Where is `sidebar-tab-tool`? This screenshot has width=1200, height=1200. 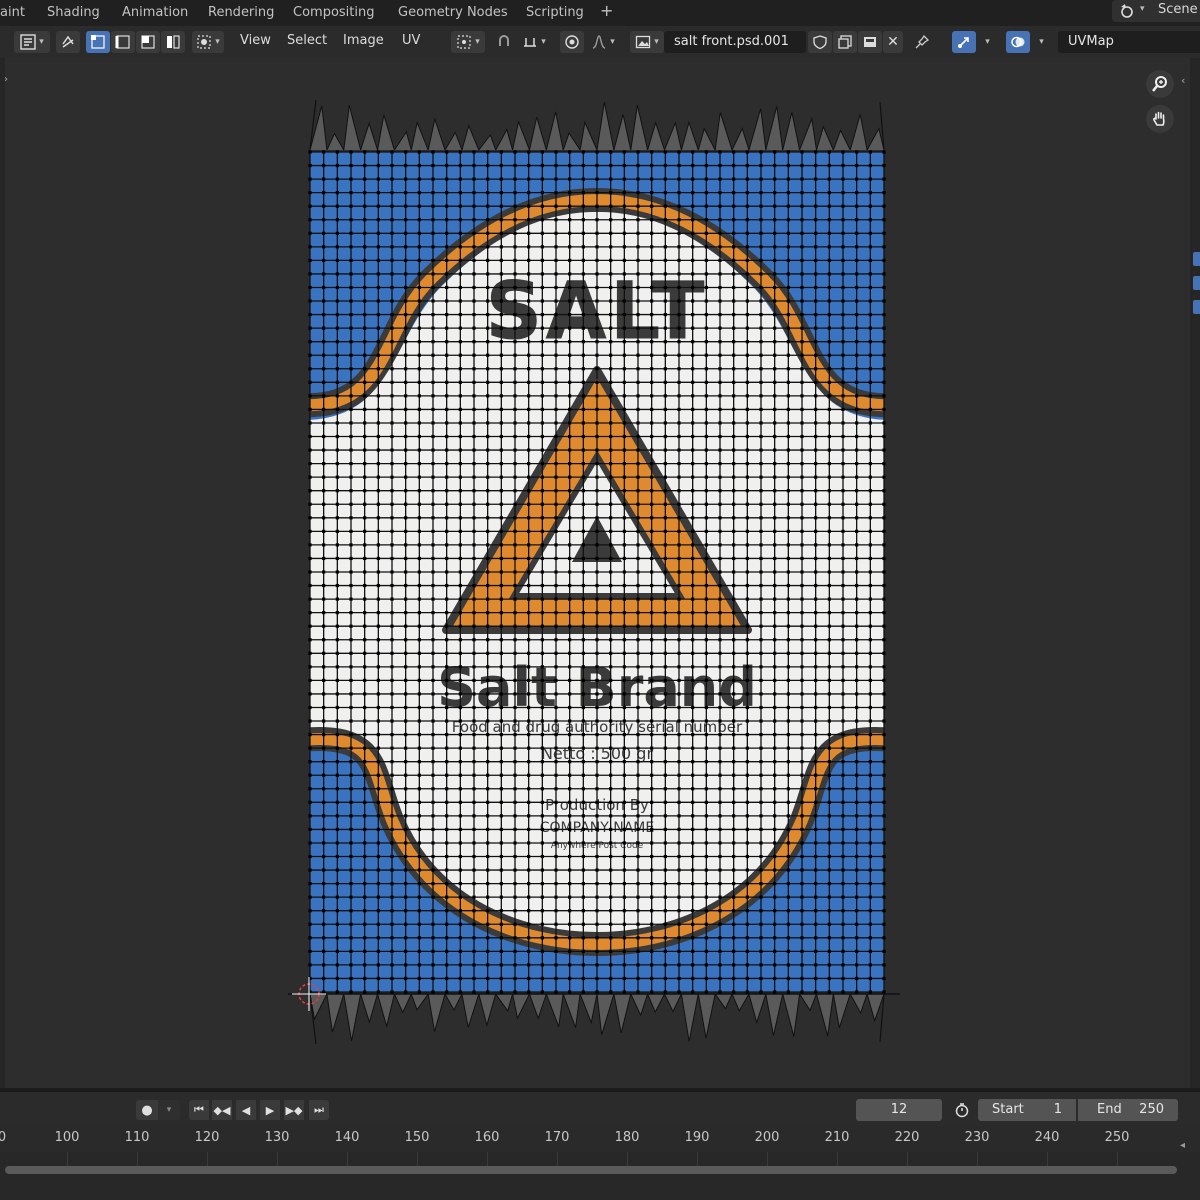 sidebar-tab-tool is located at coordinates (1196, 283).